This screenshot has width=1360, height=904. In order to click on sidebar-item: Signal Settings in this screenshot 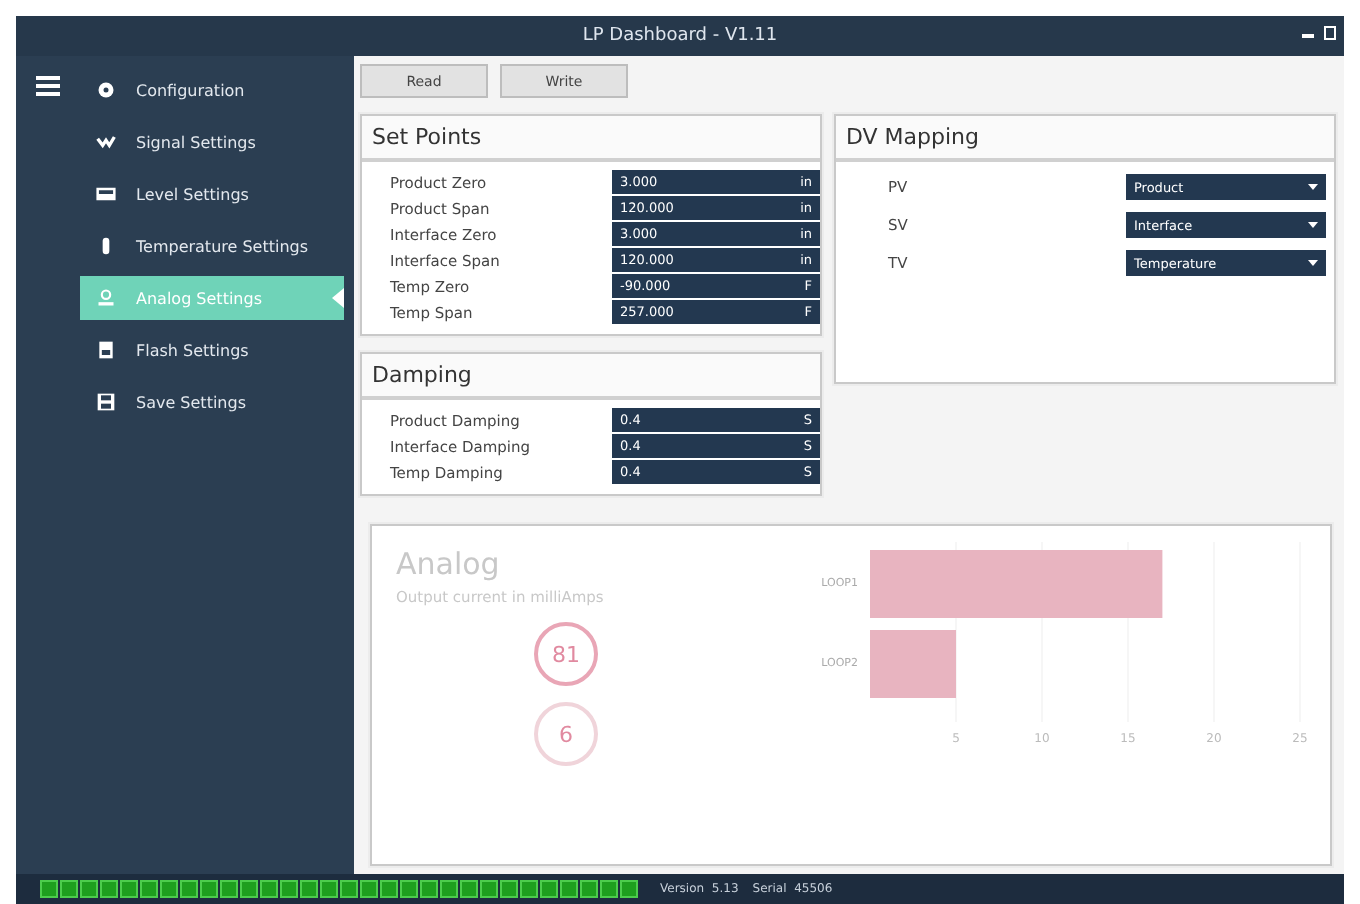, I will do `click(212, 142)`.